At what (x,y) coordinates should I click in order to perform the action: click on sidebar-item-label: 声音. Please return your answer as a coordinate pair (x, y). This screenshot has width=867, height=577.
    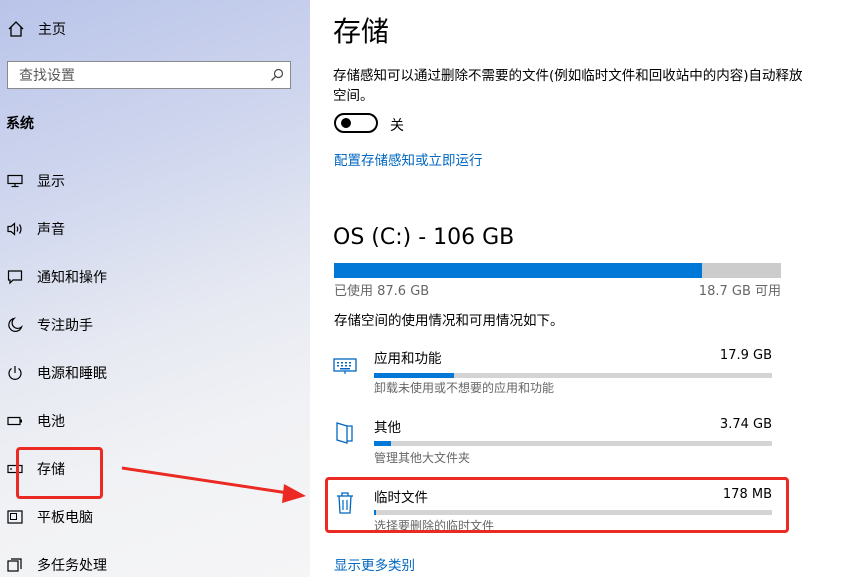
    Looking at the image, I should click on (51, 230).